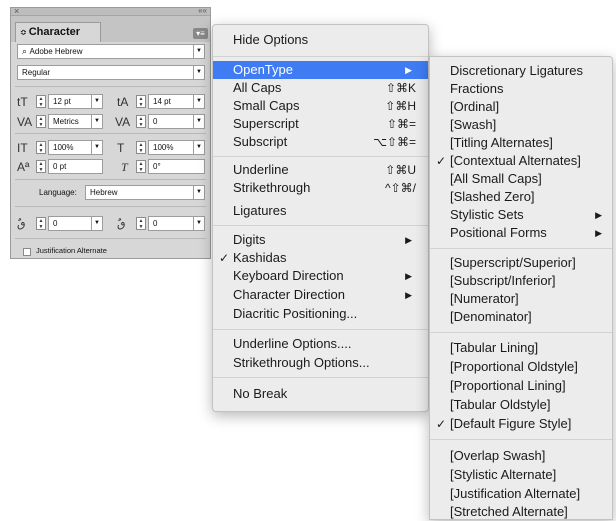 Image resolution: width=616 pixels, height=521 pixels. I want to click on leading-value: 14 pt, so click(162, 101).